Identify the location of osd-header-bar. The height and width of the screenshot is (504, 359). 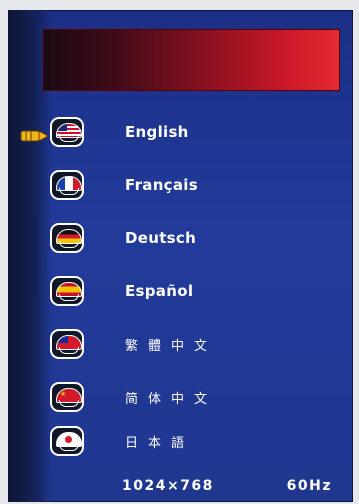
(191, 60).